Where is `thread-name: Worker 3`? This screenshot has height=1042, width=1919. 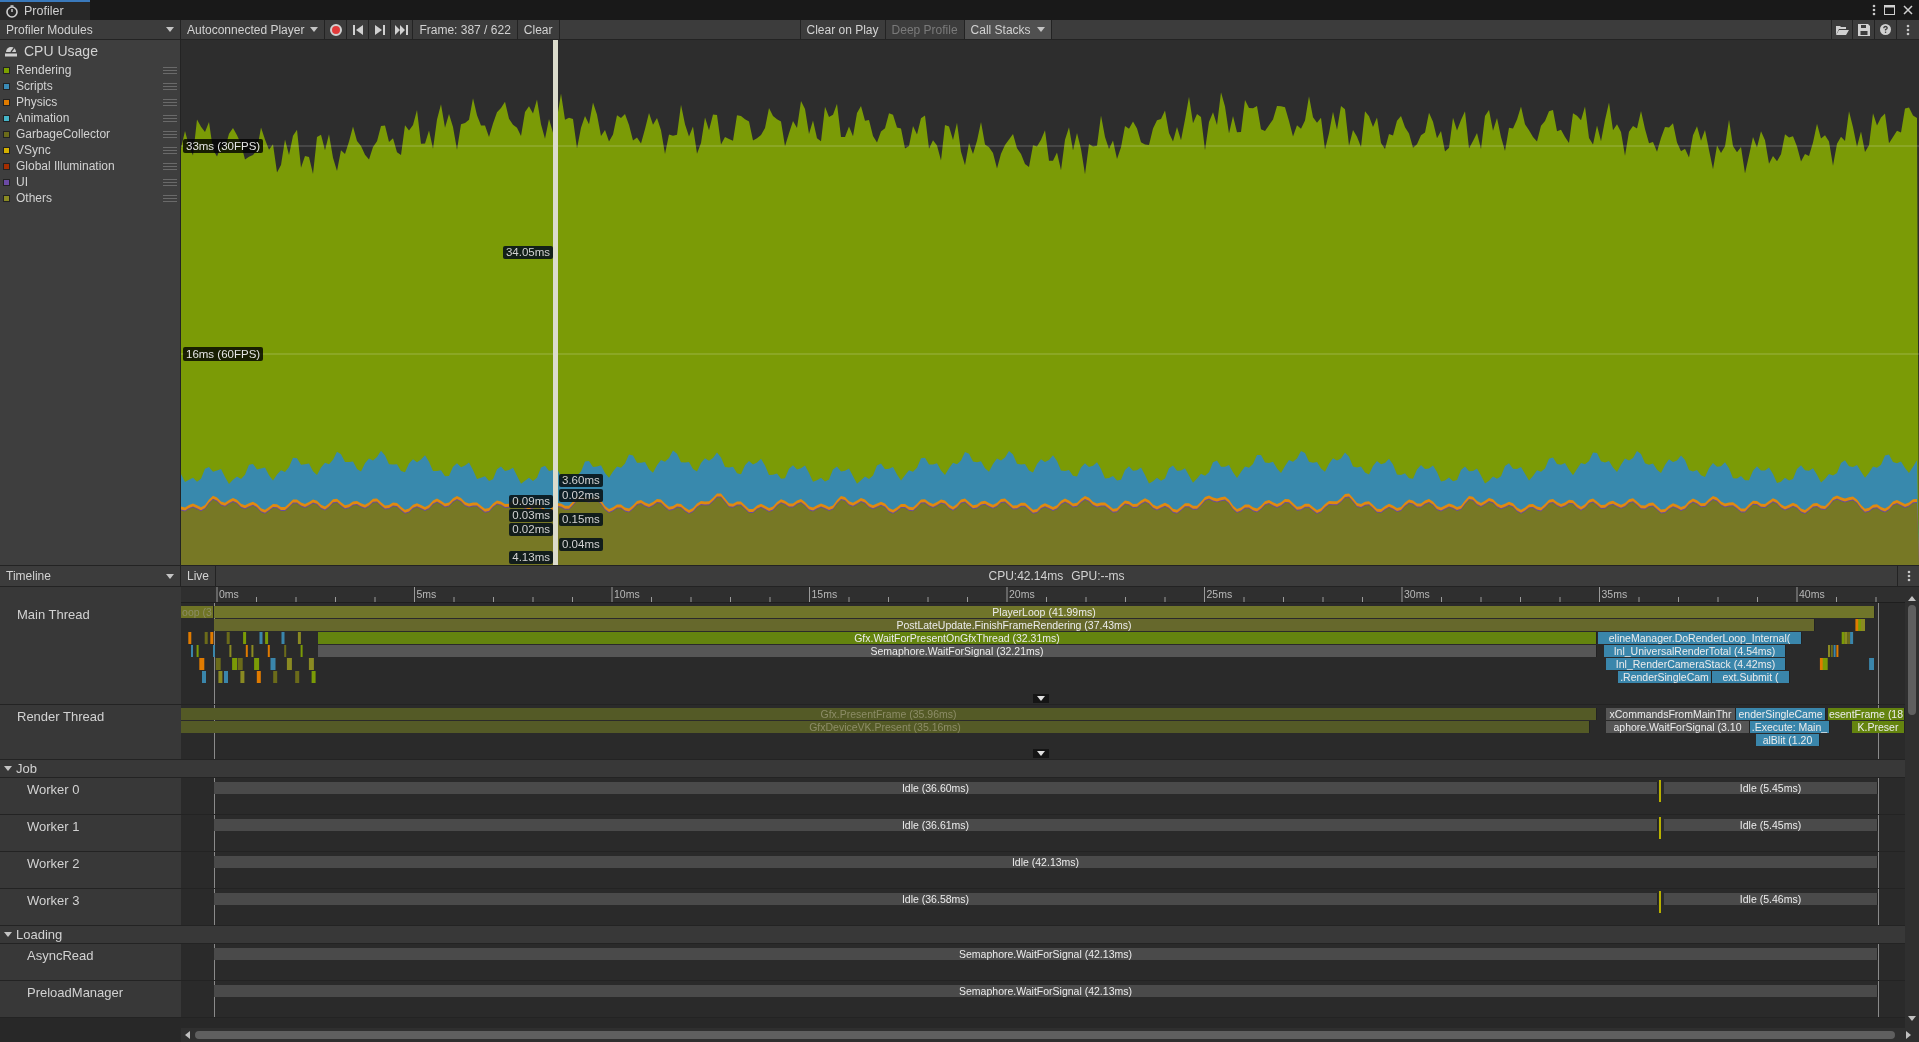
thread-name: Worker 3 is located at coordinates (53, 900).